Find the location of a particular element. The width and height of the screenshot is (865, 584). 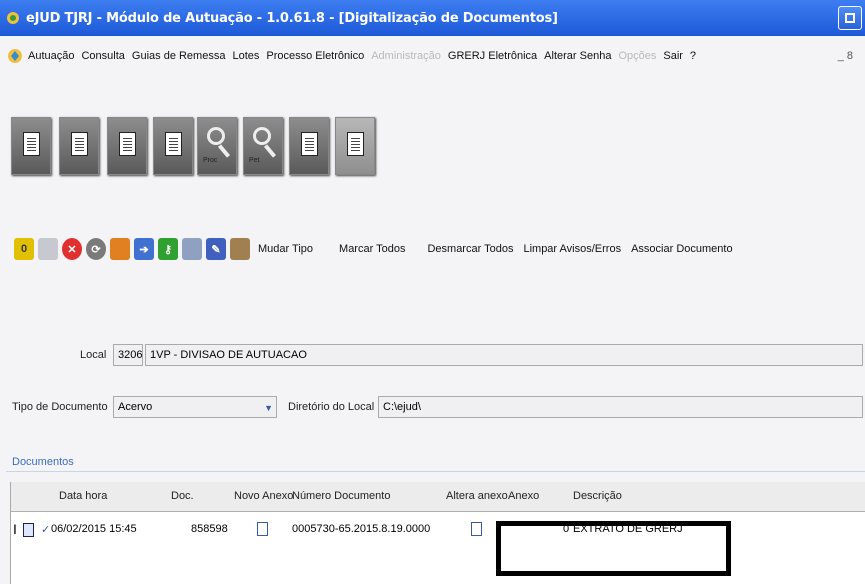

search-proc-button: Proc is located at coordinates (217, 146).